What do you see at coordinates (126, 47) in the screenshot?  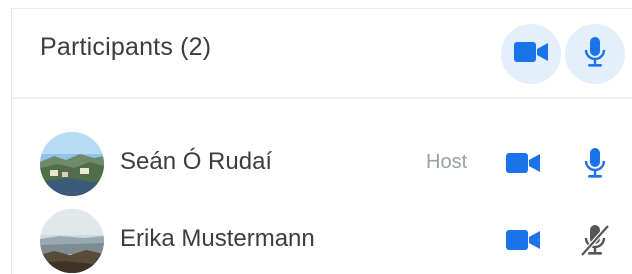 I see `panel-title: Participants (2)` at bounding box center [126, 47].